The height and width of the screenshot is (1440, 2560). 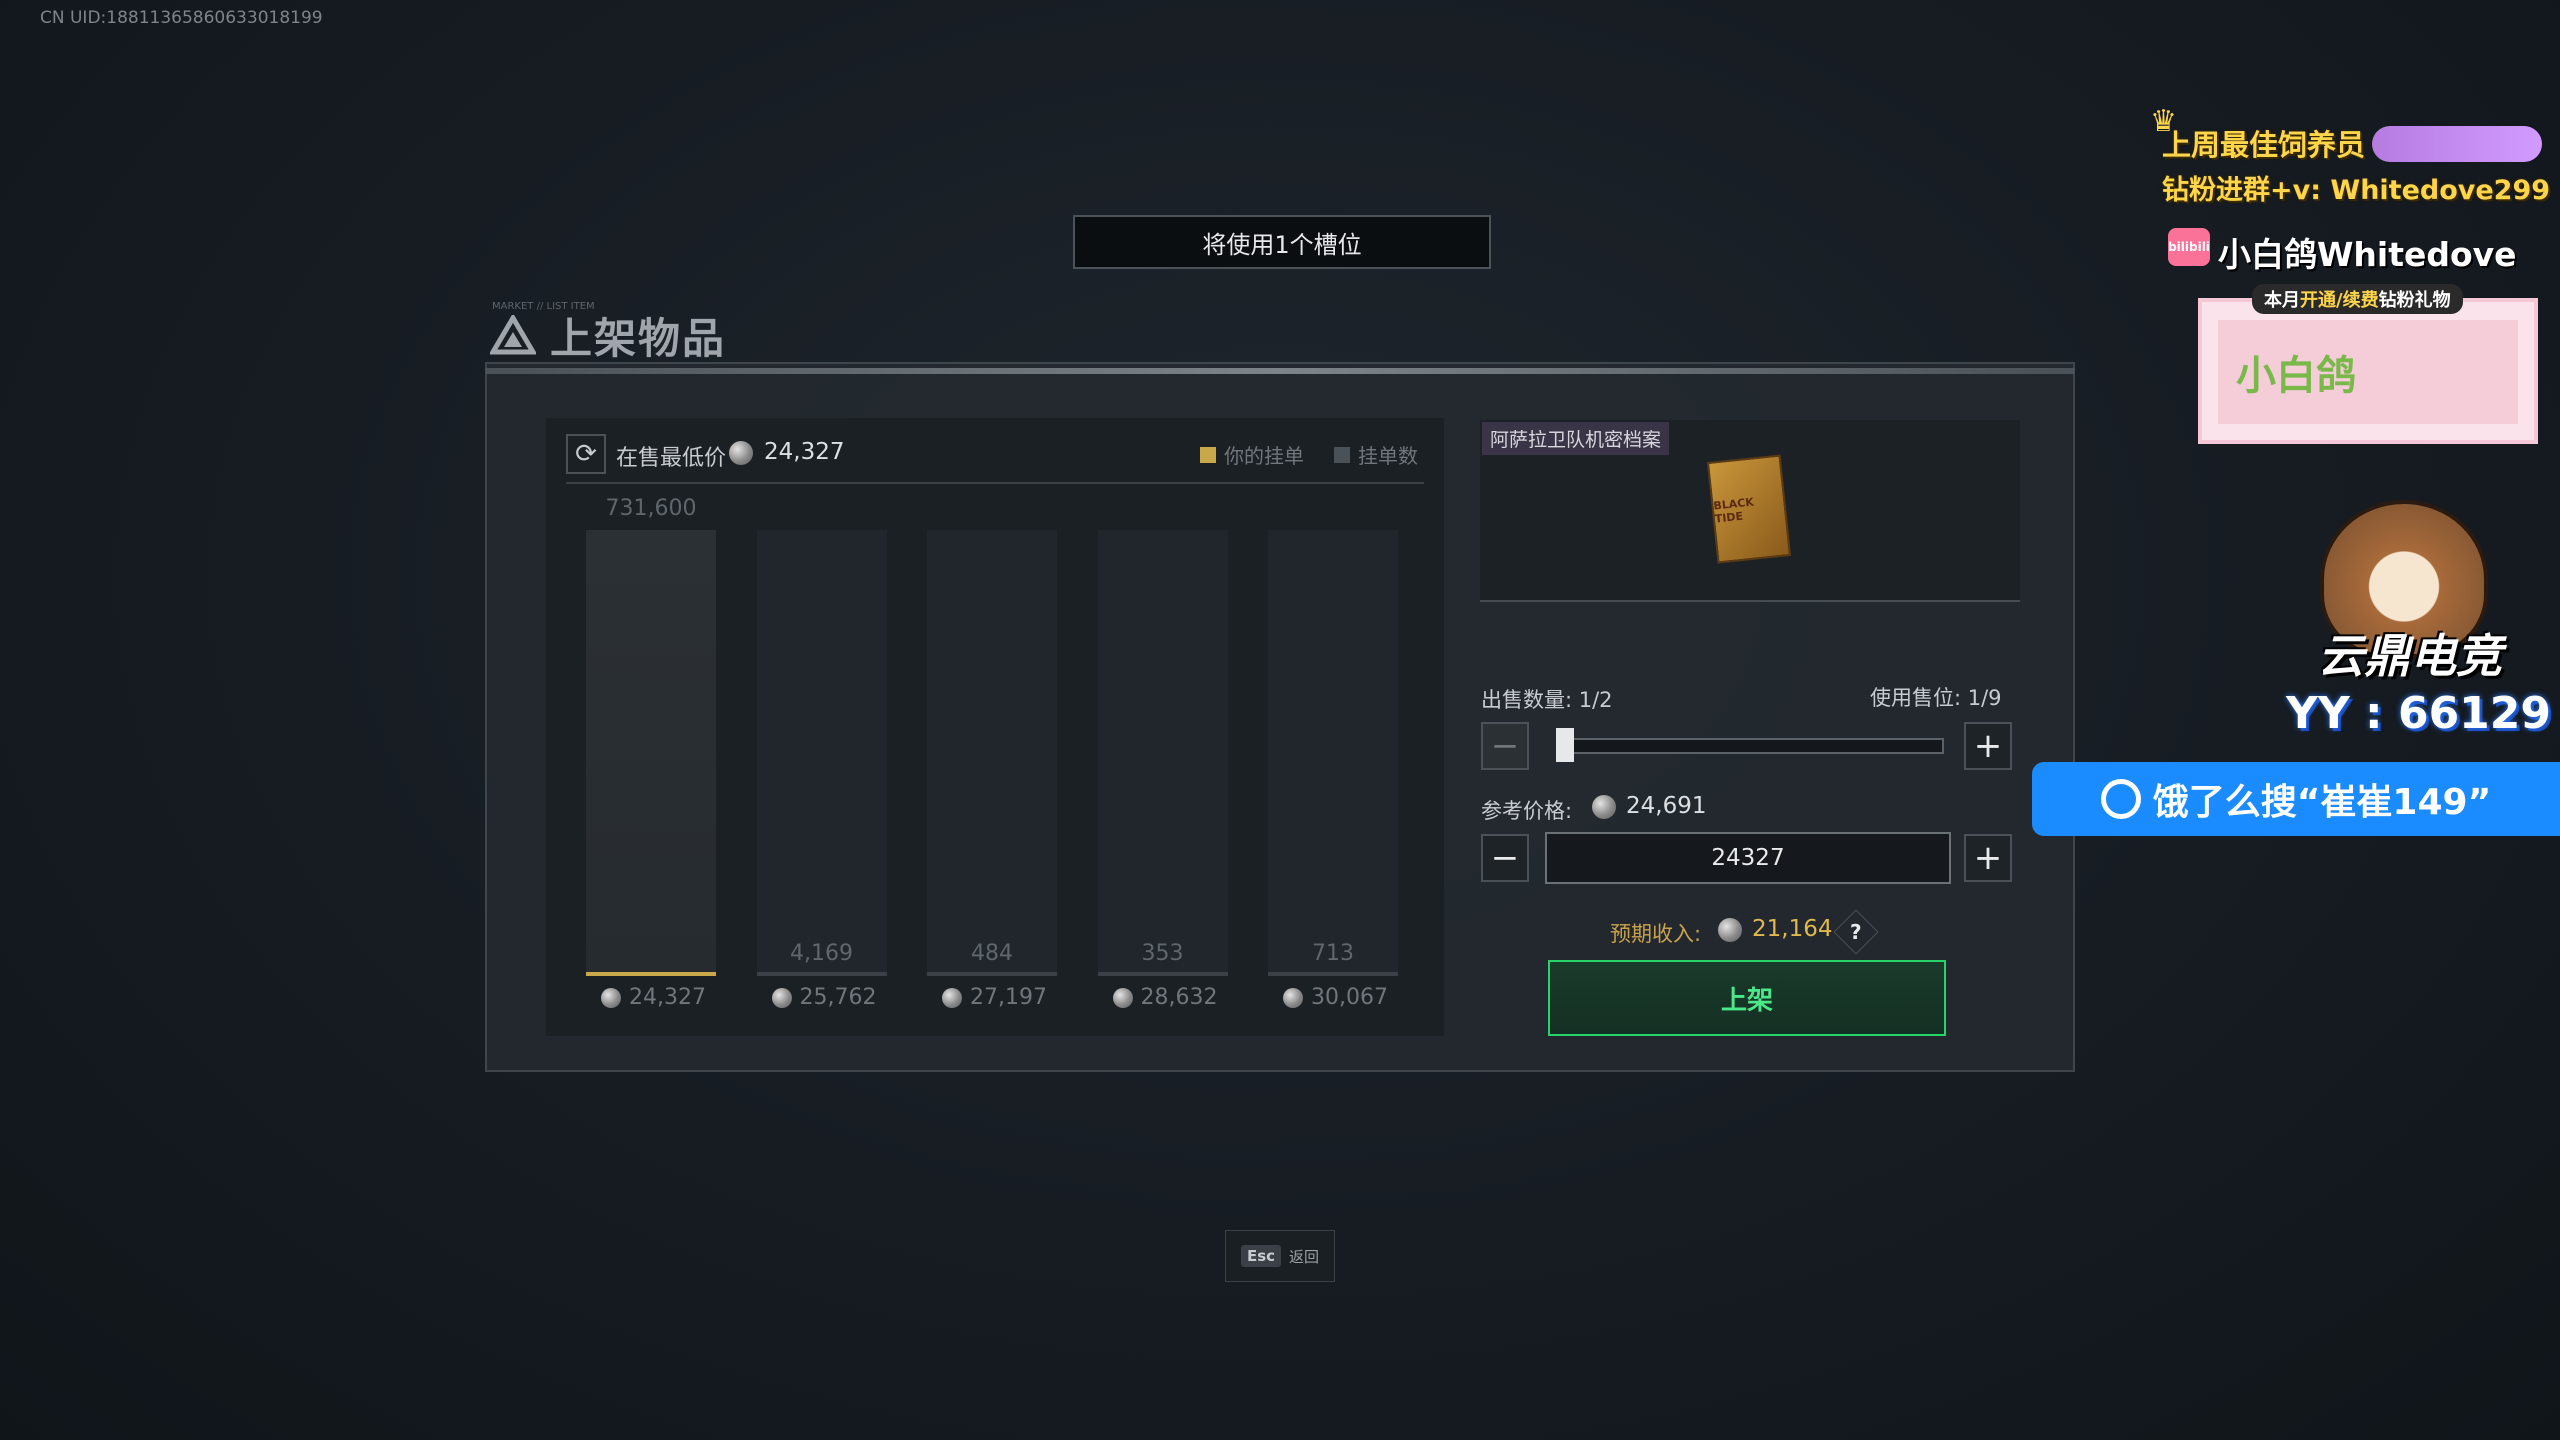 What do you see at coordinates (2189, 247) in the screenshot?
I see `bilibili-icon: bilibili` at bounding box center [2189, 247].